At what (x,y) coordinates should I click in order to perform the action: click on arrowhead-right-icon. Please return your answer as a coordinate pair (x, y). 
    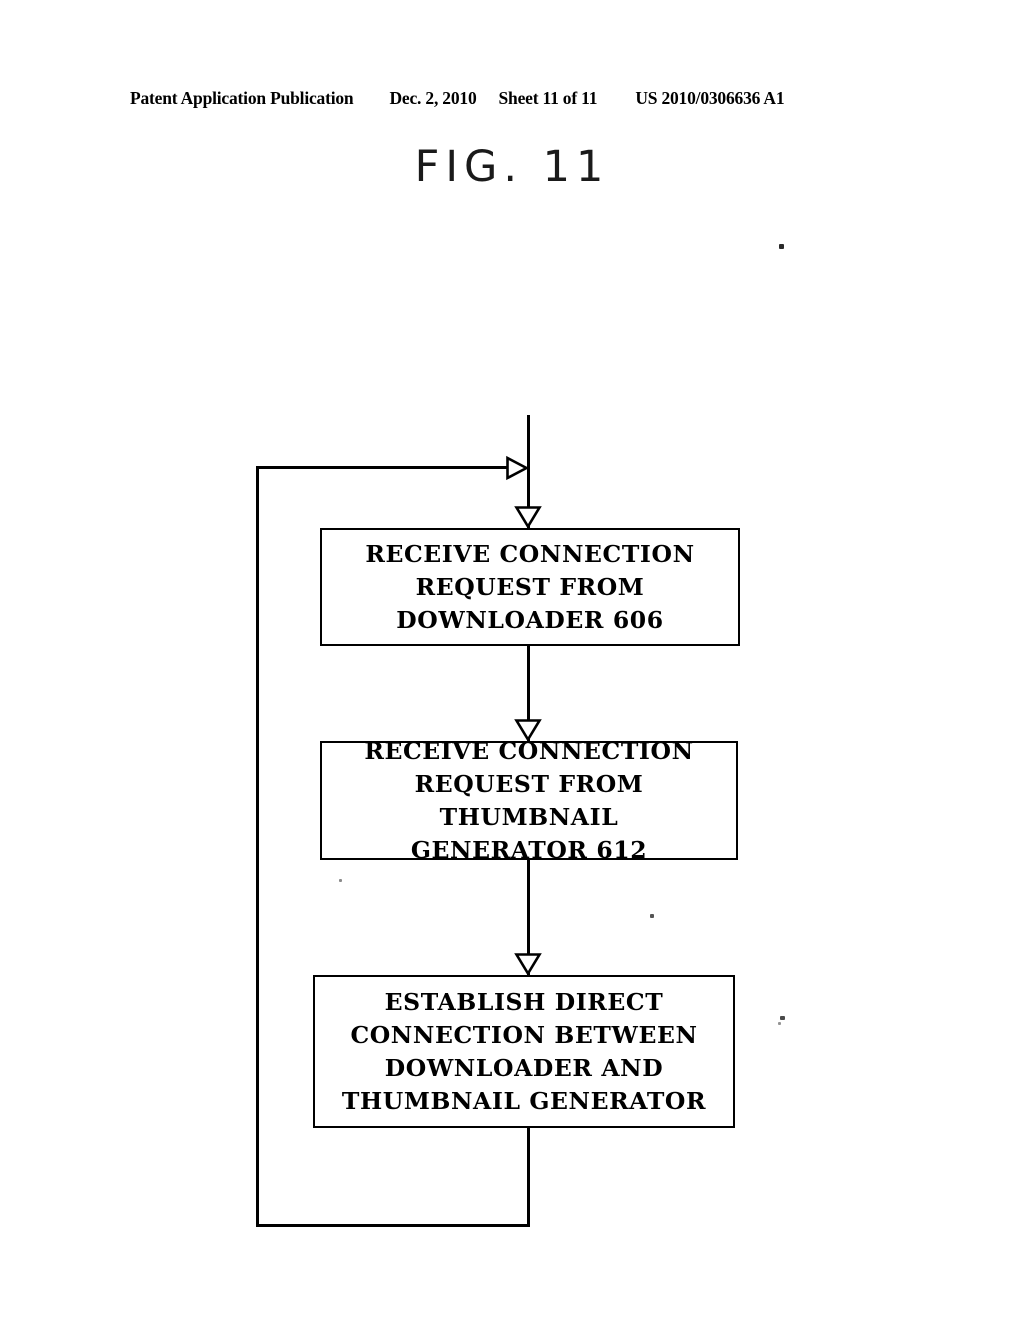
    Looking at the image, I should click on (517, 468).